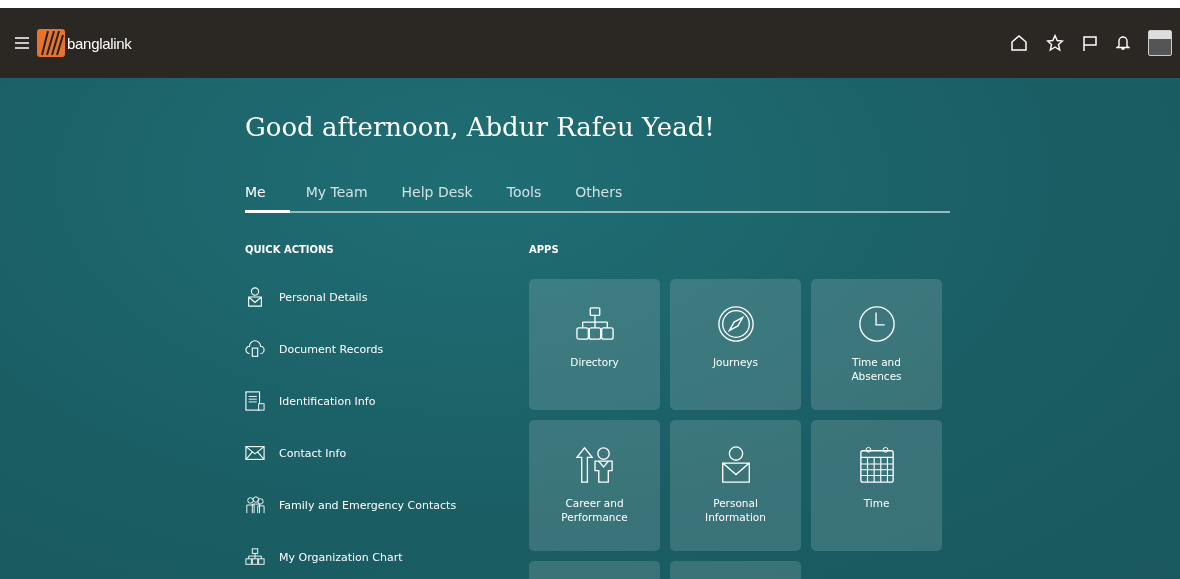  I want to click on quick-action-link: Family and Emergency Contacts, so click(387, 505).